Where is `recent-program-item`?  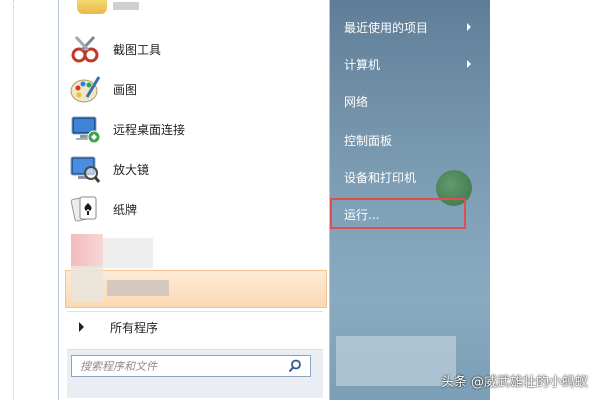 recent-program-item is located at coordinates (196, 289).